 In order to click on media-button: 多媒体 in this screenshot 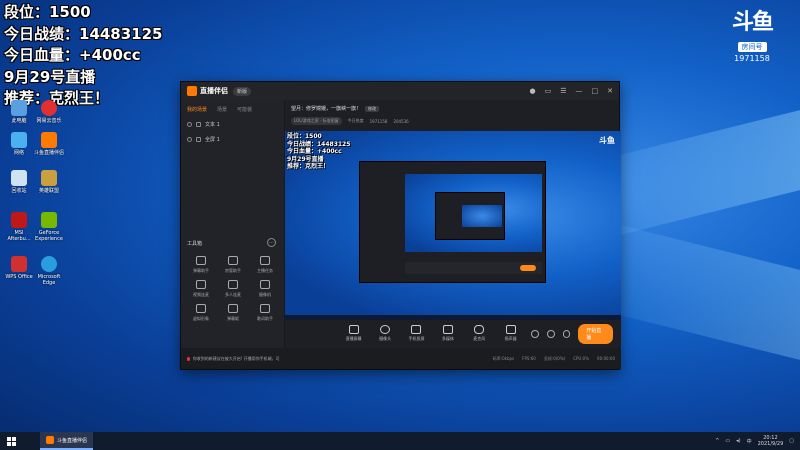, I will do `click(447, 333)`.